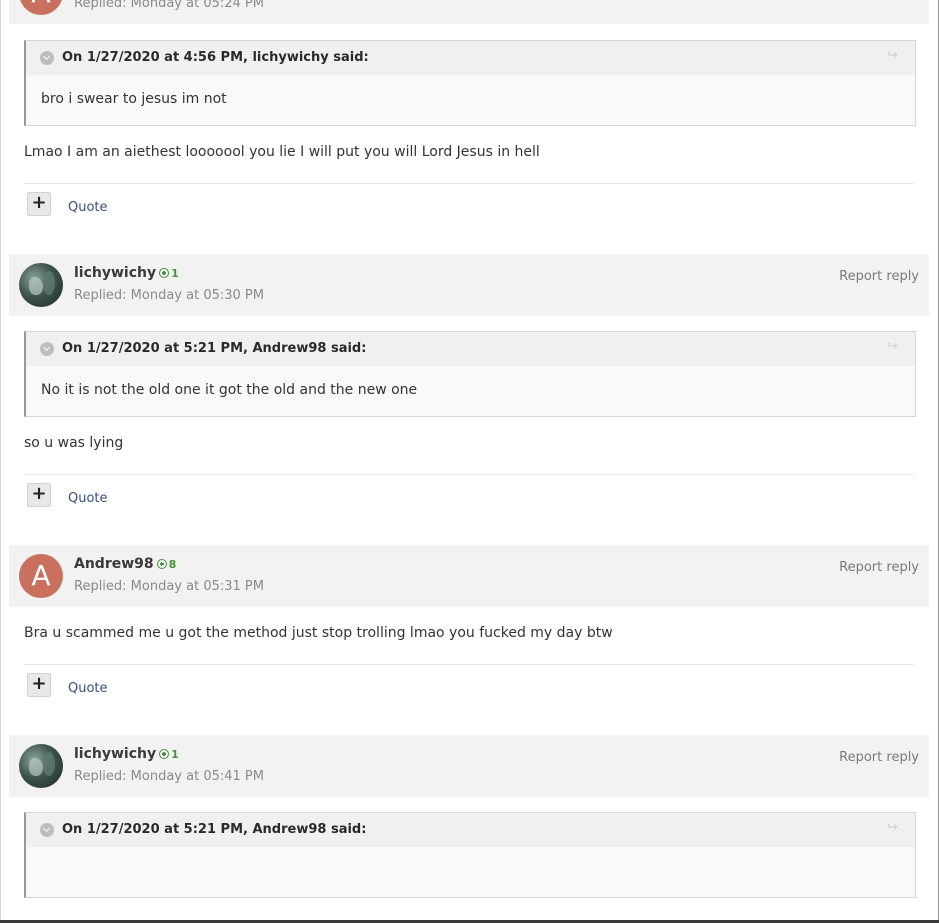  What do you see at coordinates (169, 776) in the screenshot?
I see `replied-time: Replied: Monday at 05:41 PM` at bounding box center [169, 776].